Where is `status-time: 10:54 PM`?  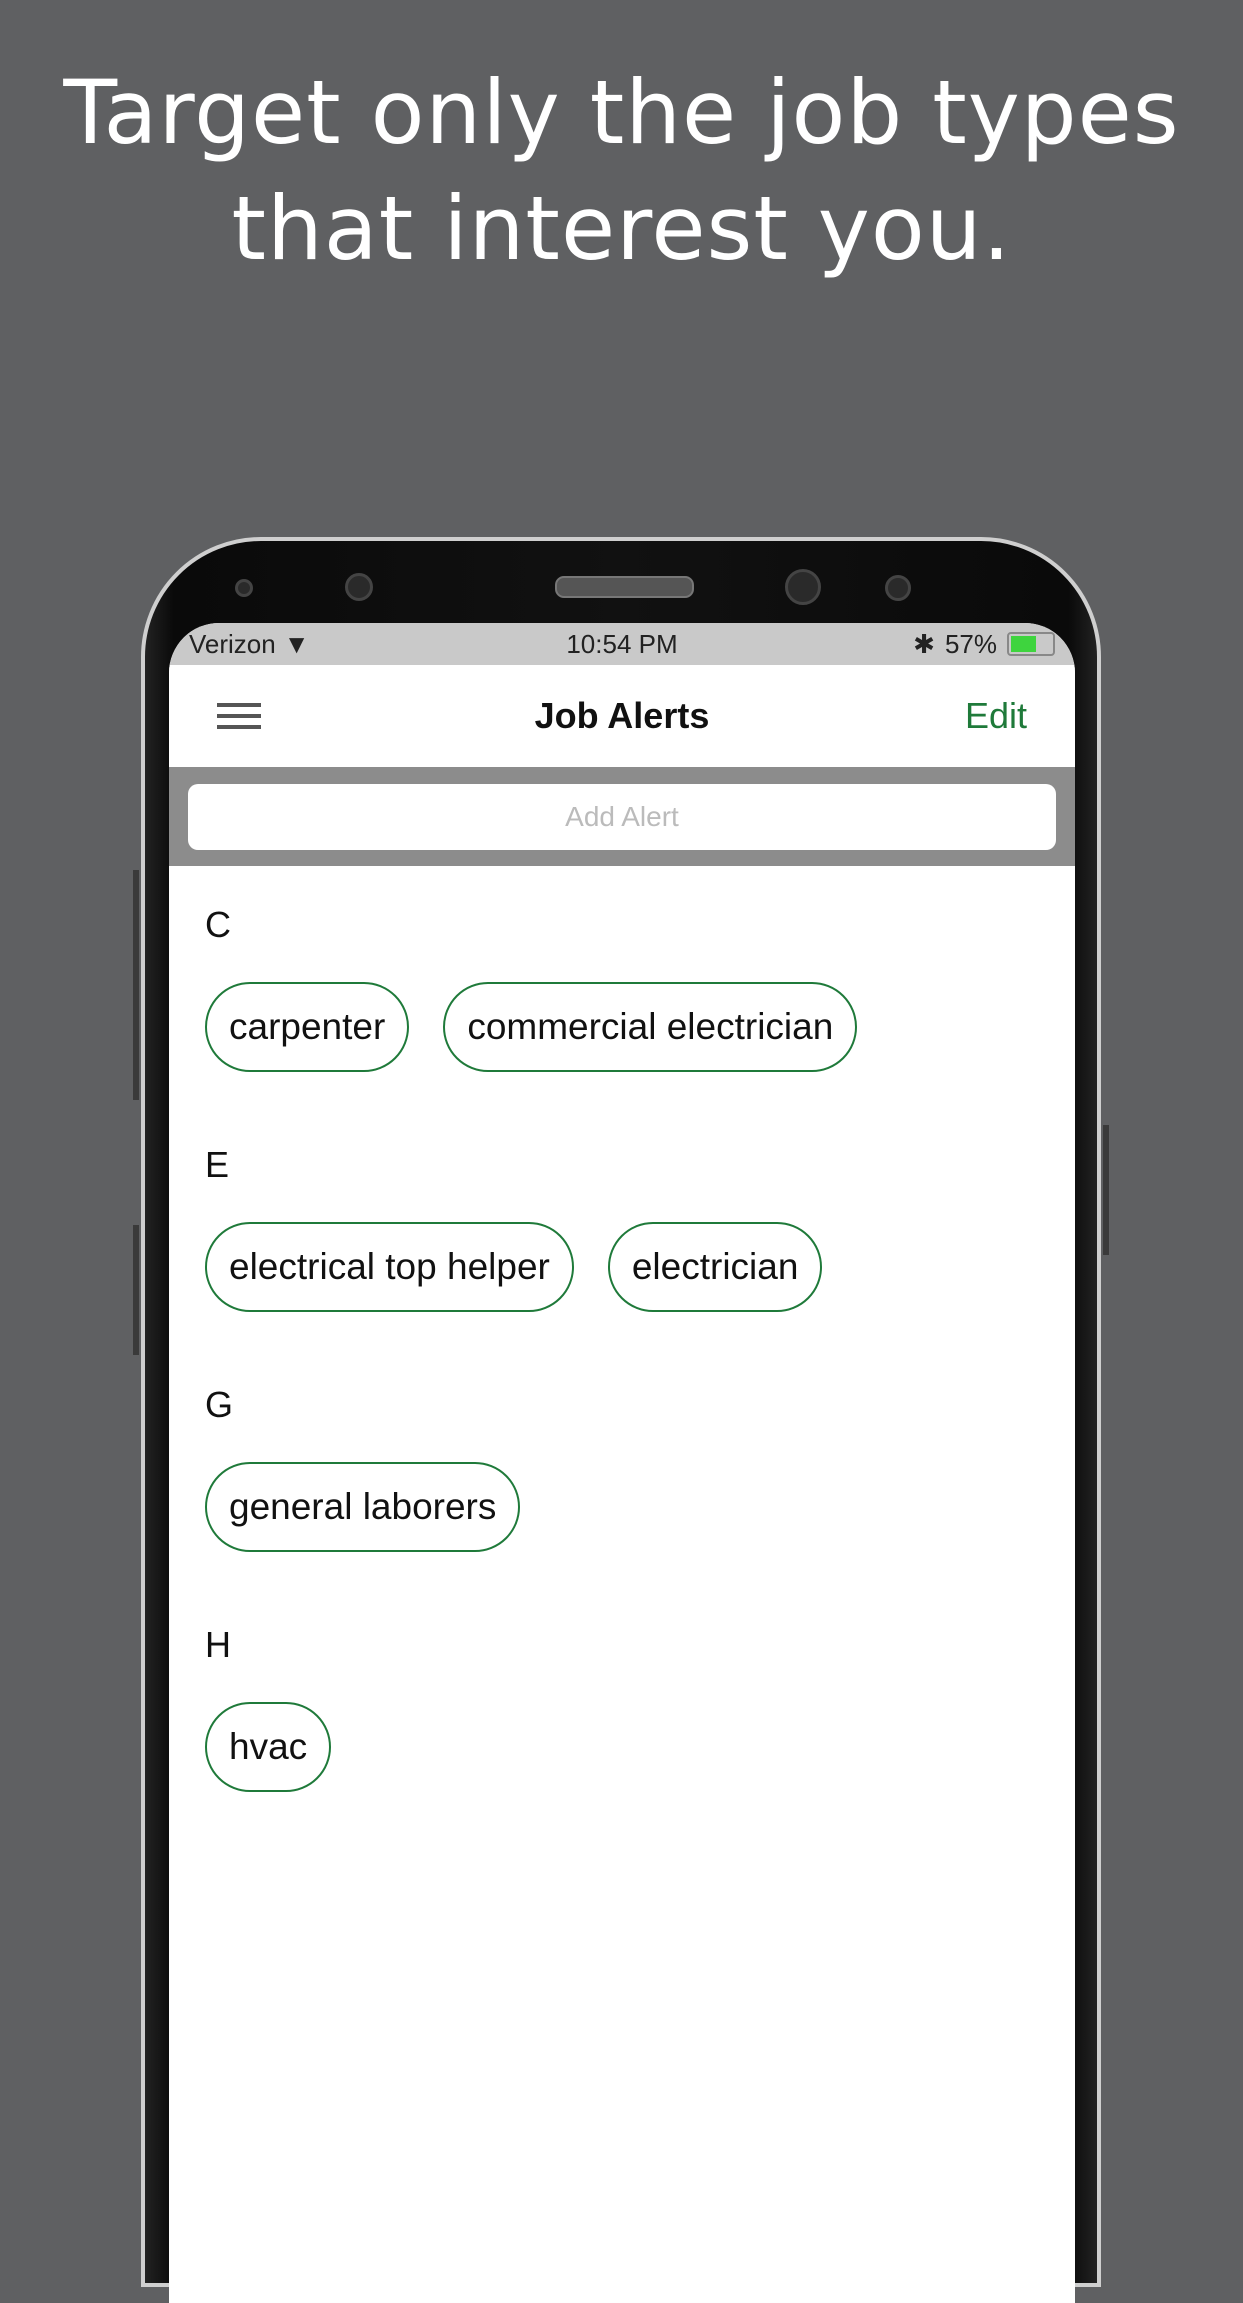 status-time: 10:54 PM is located at coordinates (622, 643).